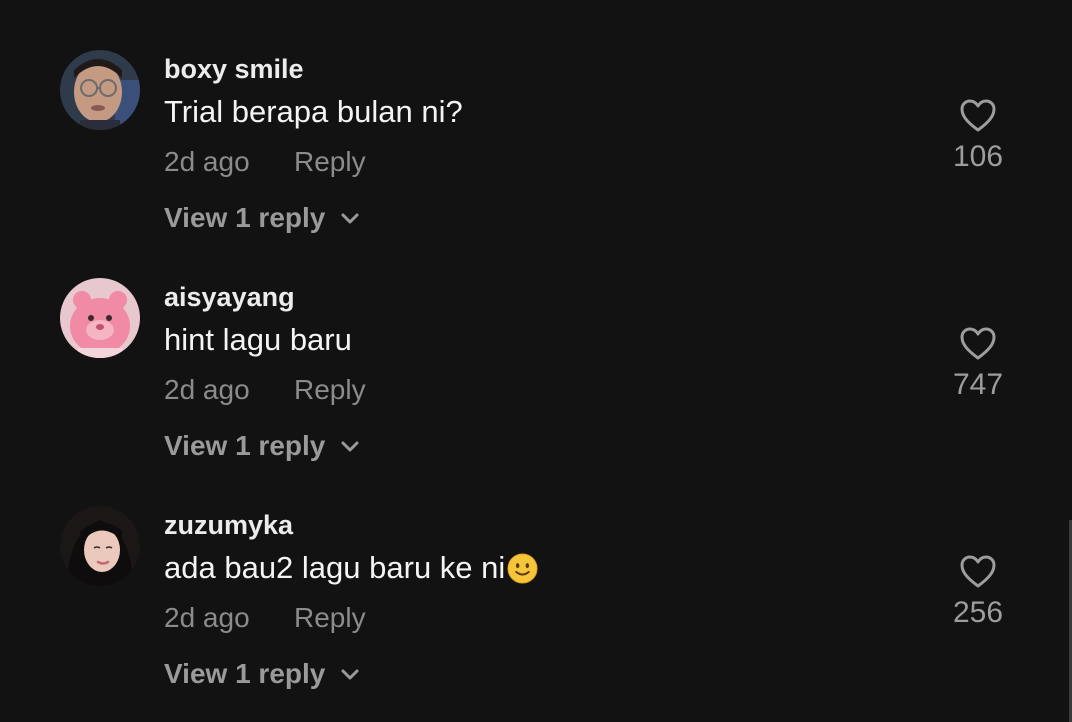 Image resolution: width=1072 pixels, height=722 pixels. Describe the element at coordinates (978, 364) in the screenshot. I see `like-button: 747` at that location.